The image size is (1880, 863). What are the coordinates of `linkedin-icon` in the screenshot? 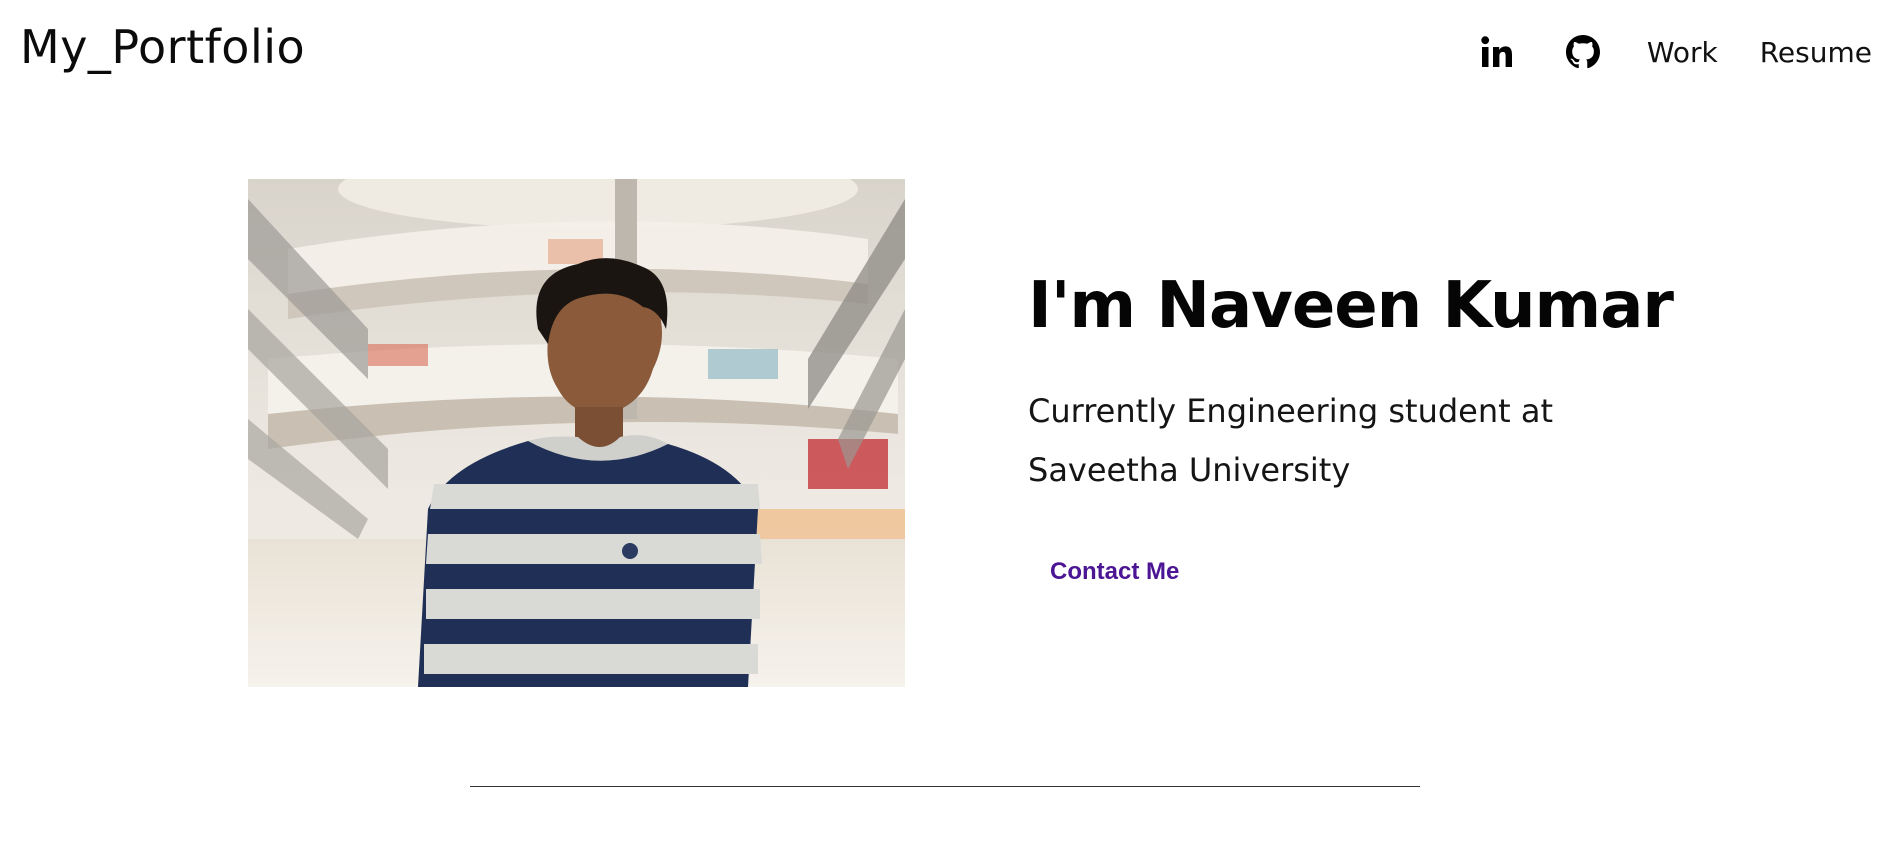 It's located at (1497, 52).